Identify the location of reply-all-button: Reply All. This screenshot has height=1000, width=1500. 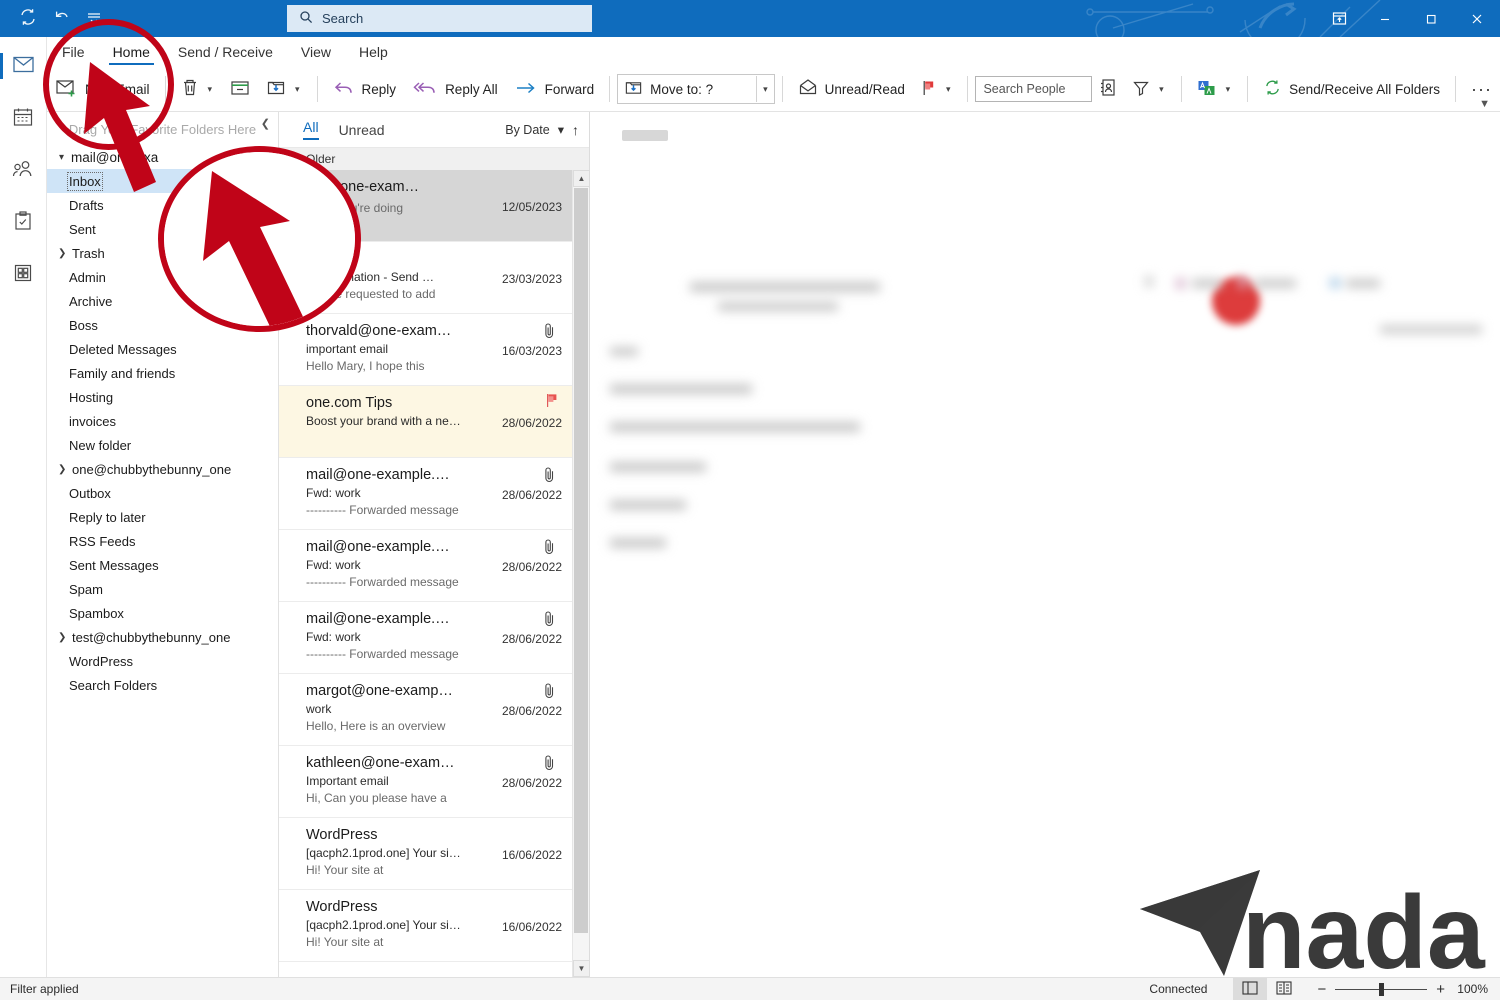
(455, 89).